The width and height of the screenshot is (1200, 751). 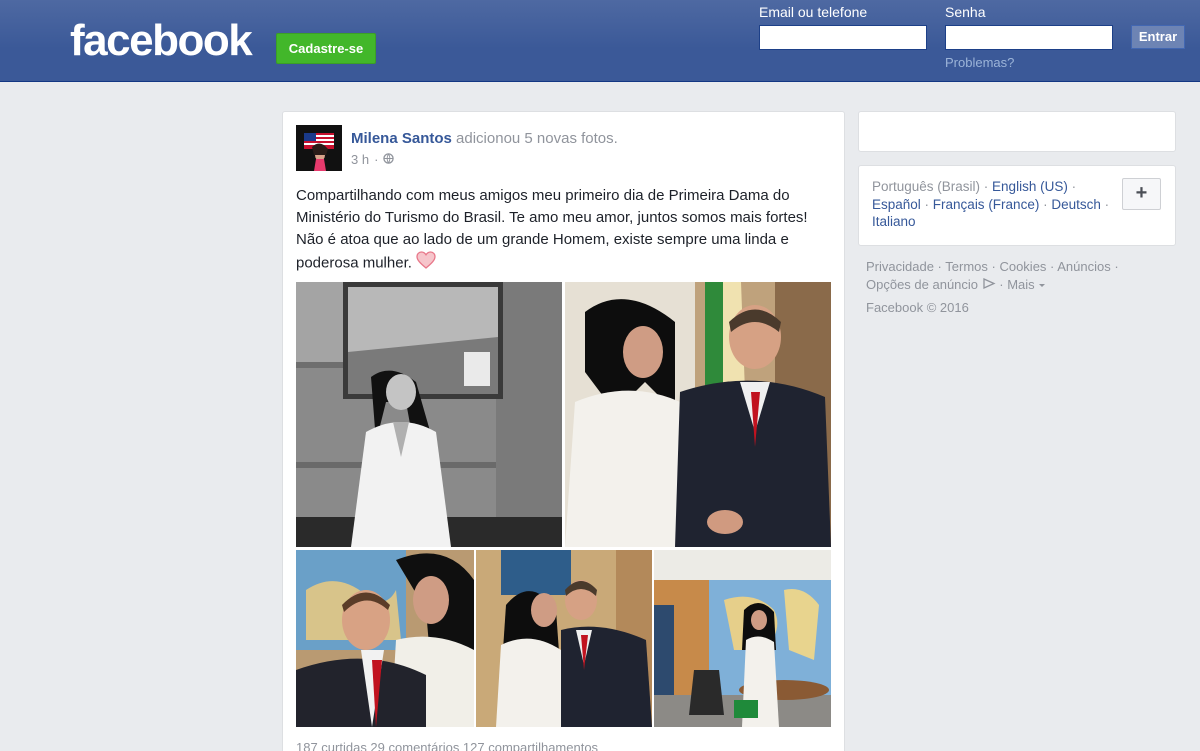 What do you see at coordinates (926, 186) in the screenshot?
I see `current-language: Português (Brasil)` at bounding box center [926, 186].